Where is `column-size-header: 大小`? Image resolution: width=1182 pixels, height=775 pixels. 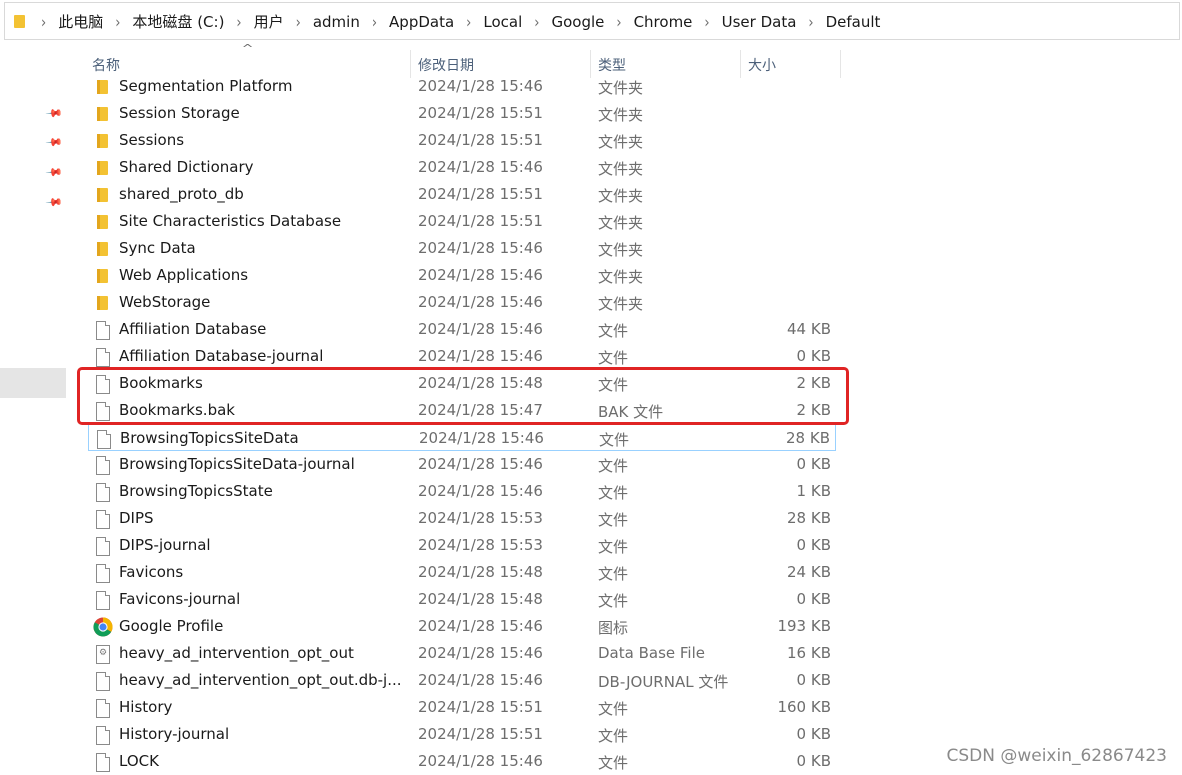 column-size-header: 大小 is located at coordinates (762, 65).